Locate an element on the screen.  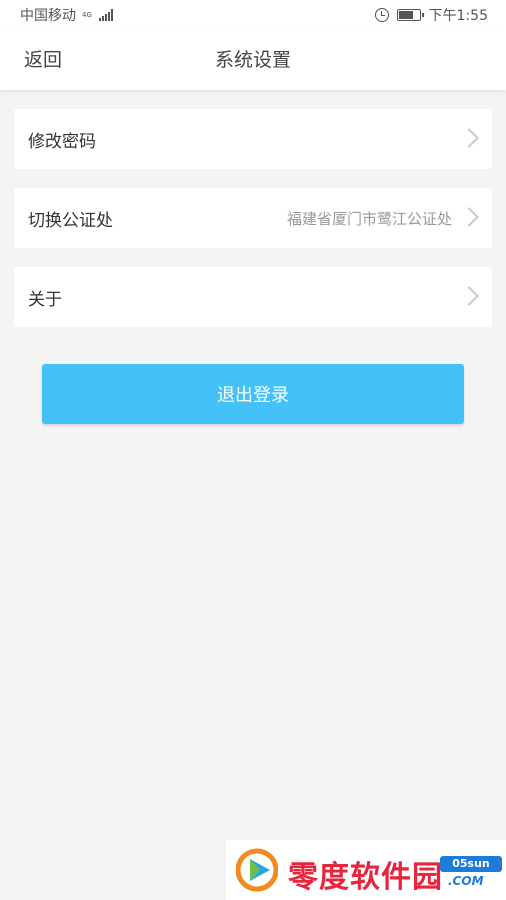
status-right: 下午1:55 is located at coordinates (431, 15).